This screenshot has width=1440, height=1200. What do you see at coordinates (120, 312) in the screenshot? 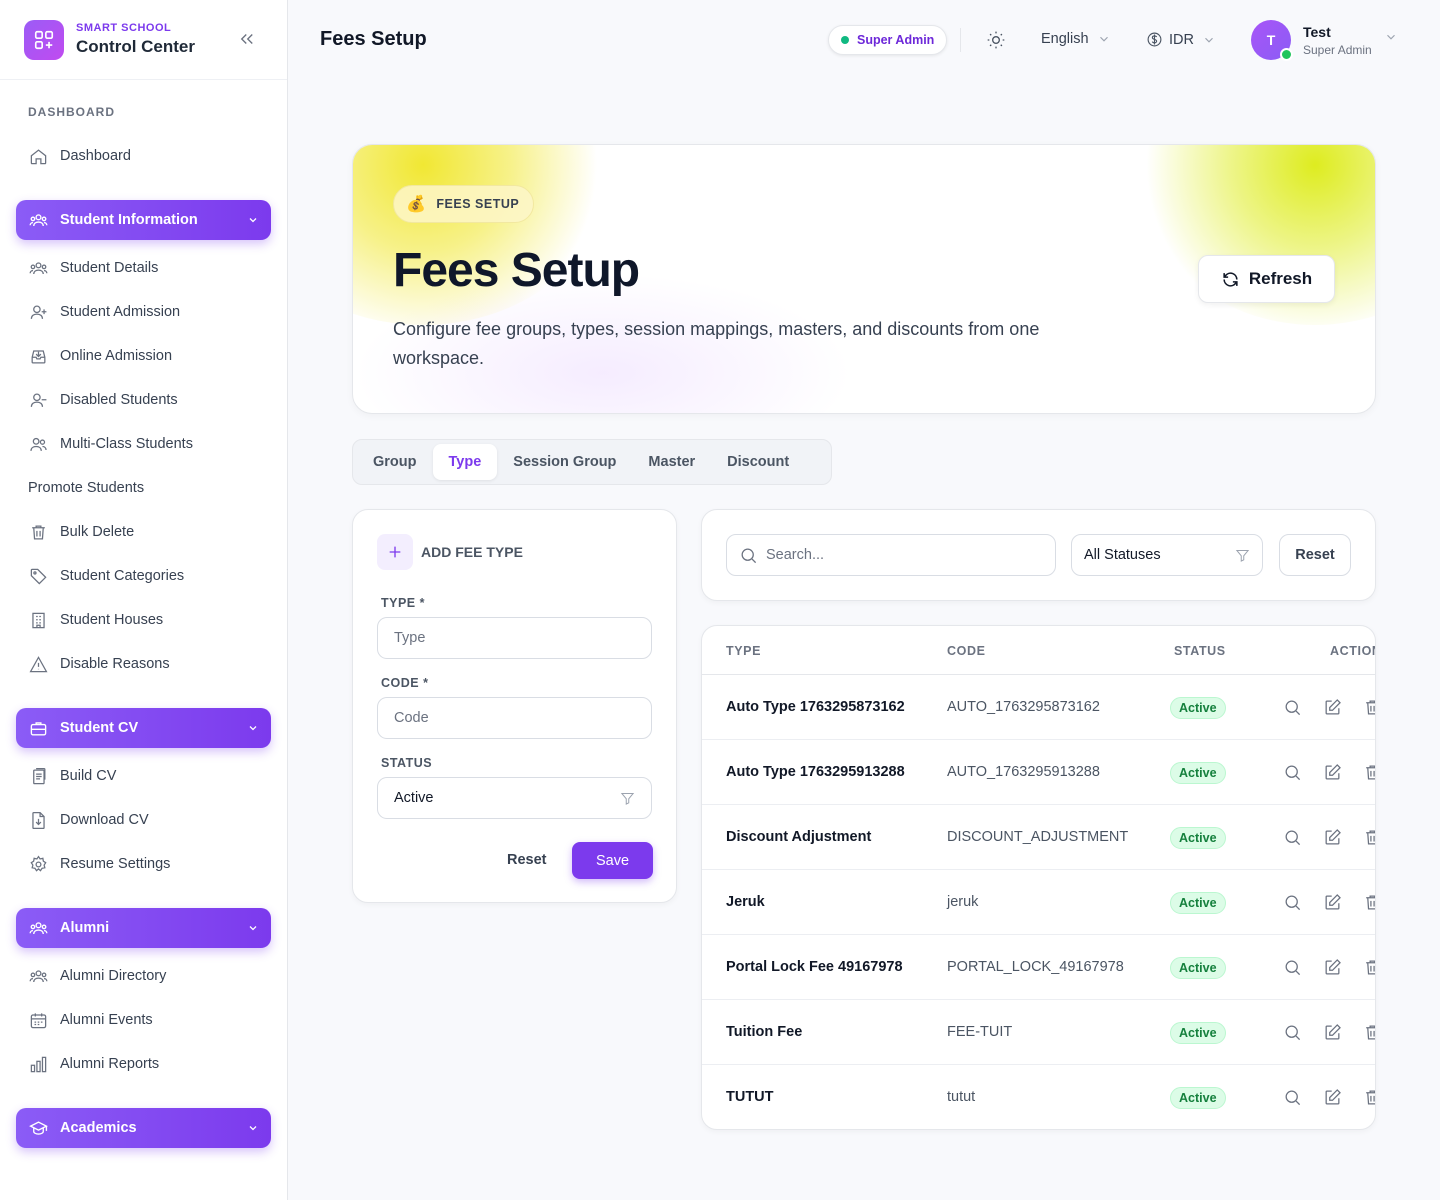
I see `sidebar-item-label: Student Admission` at bounding box center [120, 312].